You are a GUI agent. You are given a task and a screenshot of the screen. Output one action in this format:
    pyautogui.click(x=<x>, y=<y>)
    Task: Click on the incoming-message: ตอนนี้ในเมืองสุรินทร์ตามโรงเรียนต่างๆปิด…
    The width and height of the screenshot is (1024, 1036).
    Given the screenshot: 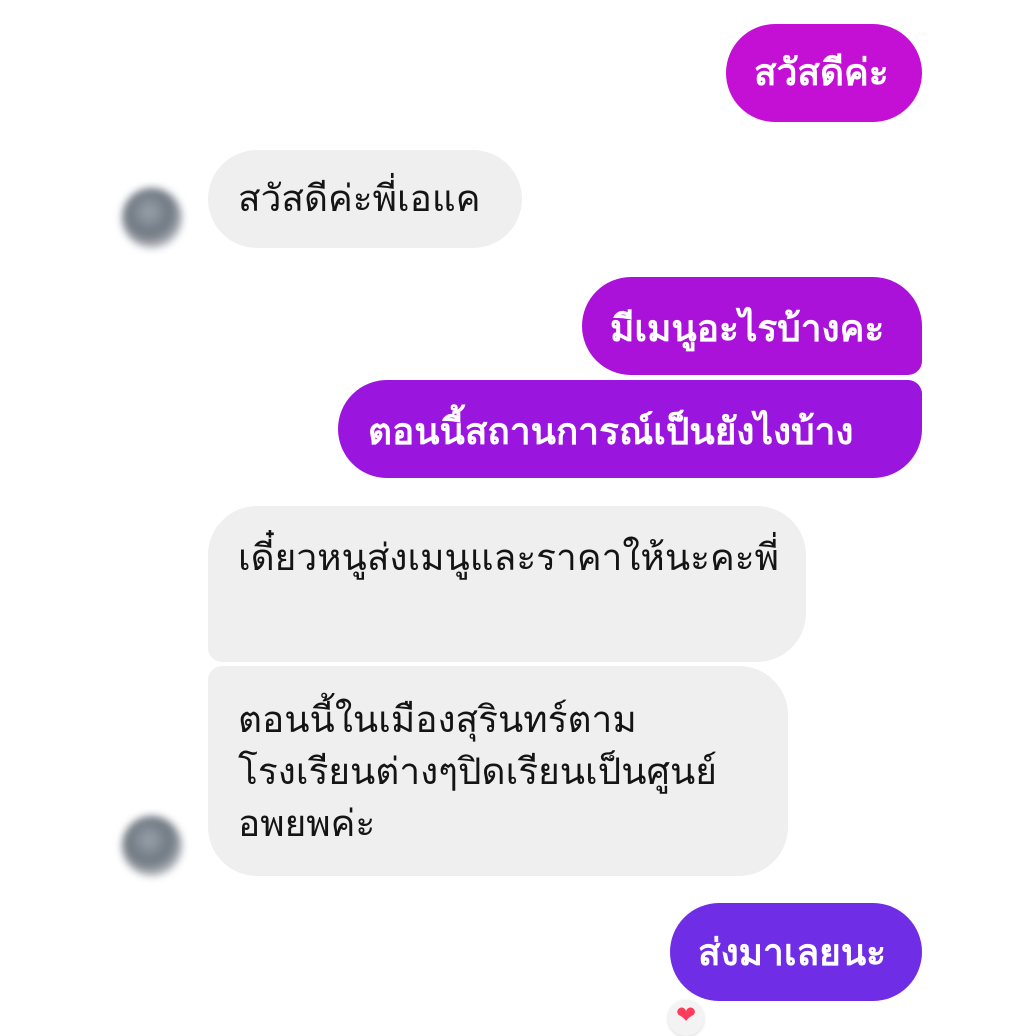 What is the action you would take?
    pyautogui.click(x=498, y=771)
    